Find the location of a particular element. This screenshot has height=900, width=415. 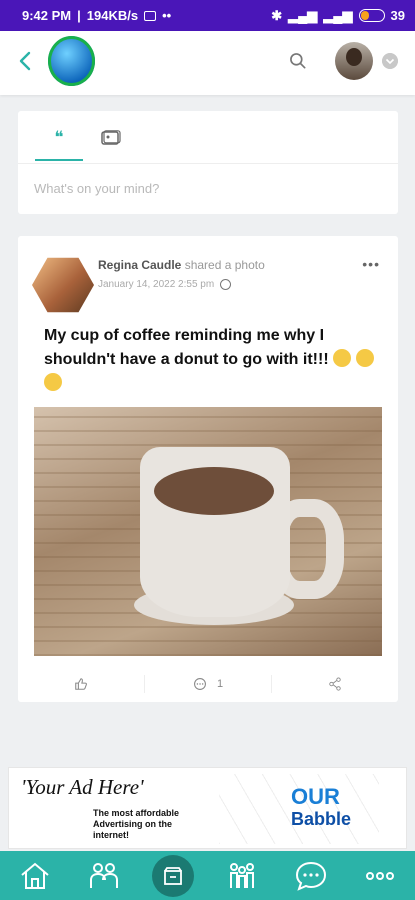

post-header: Regina Caudle shared a photo is located at coordinates (181, 265).